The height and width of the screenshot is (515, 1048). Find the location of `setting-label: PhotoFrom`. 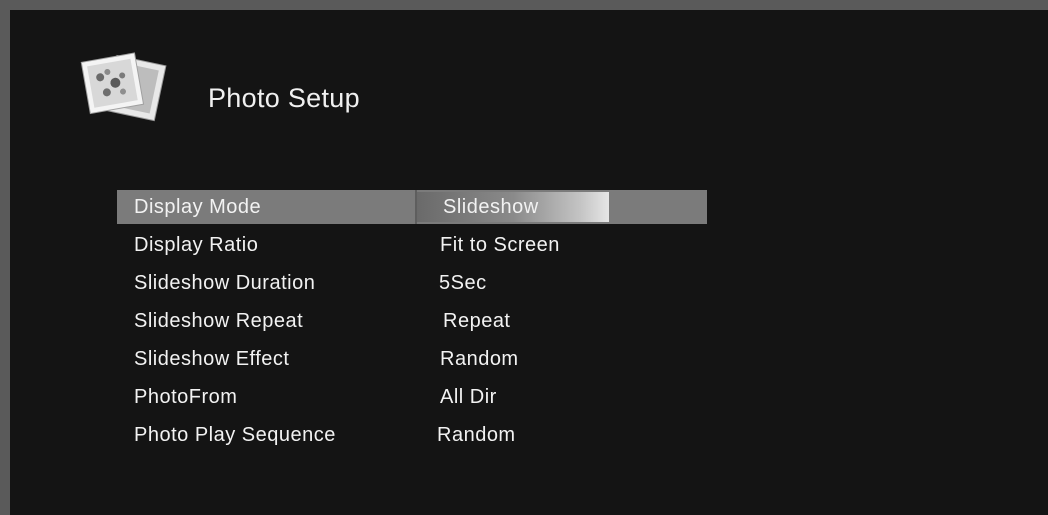

setting-label: PhotoFrom is located at coordinates (186, 397).